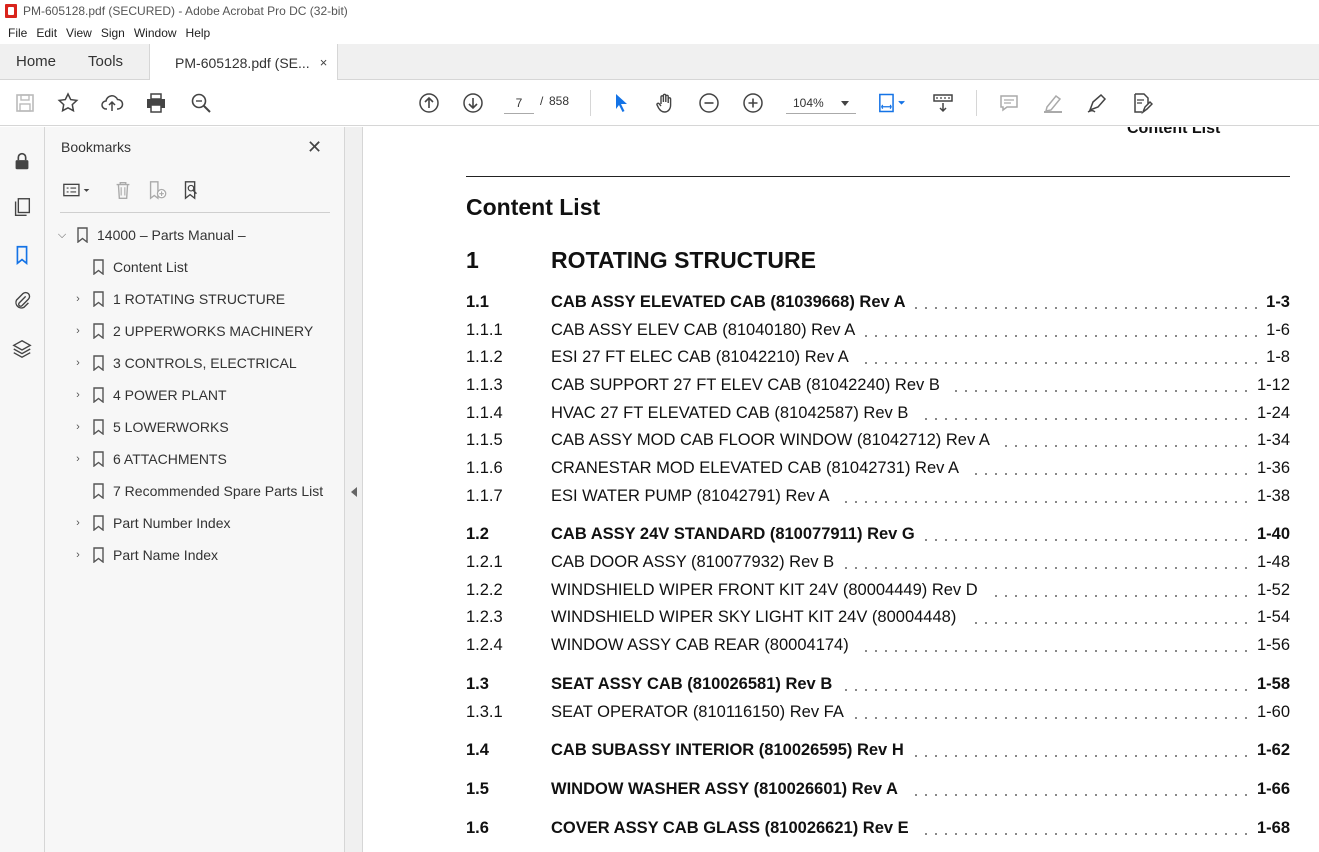 The height and width of the screenshot is (852, 1319). I want to click on bookmark-item-part-name-index: › Part Name Index, so click(144, 555).